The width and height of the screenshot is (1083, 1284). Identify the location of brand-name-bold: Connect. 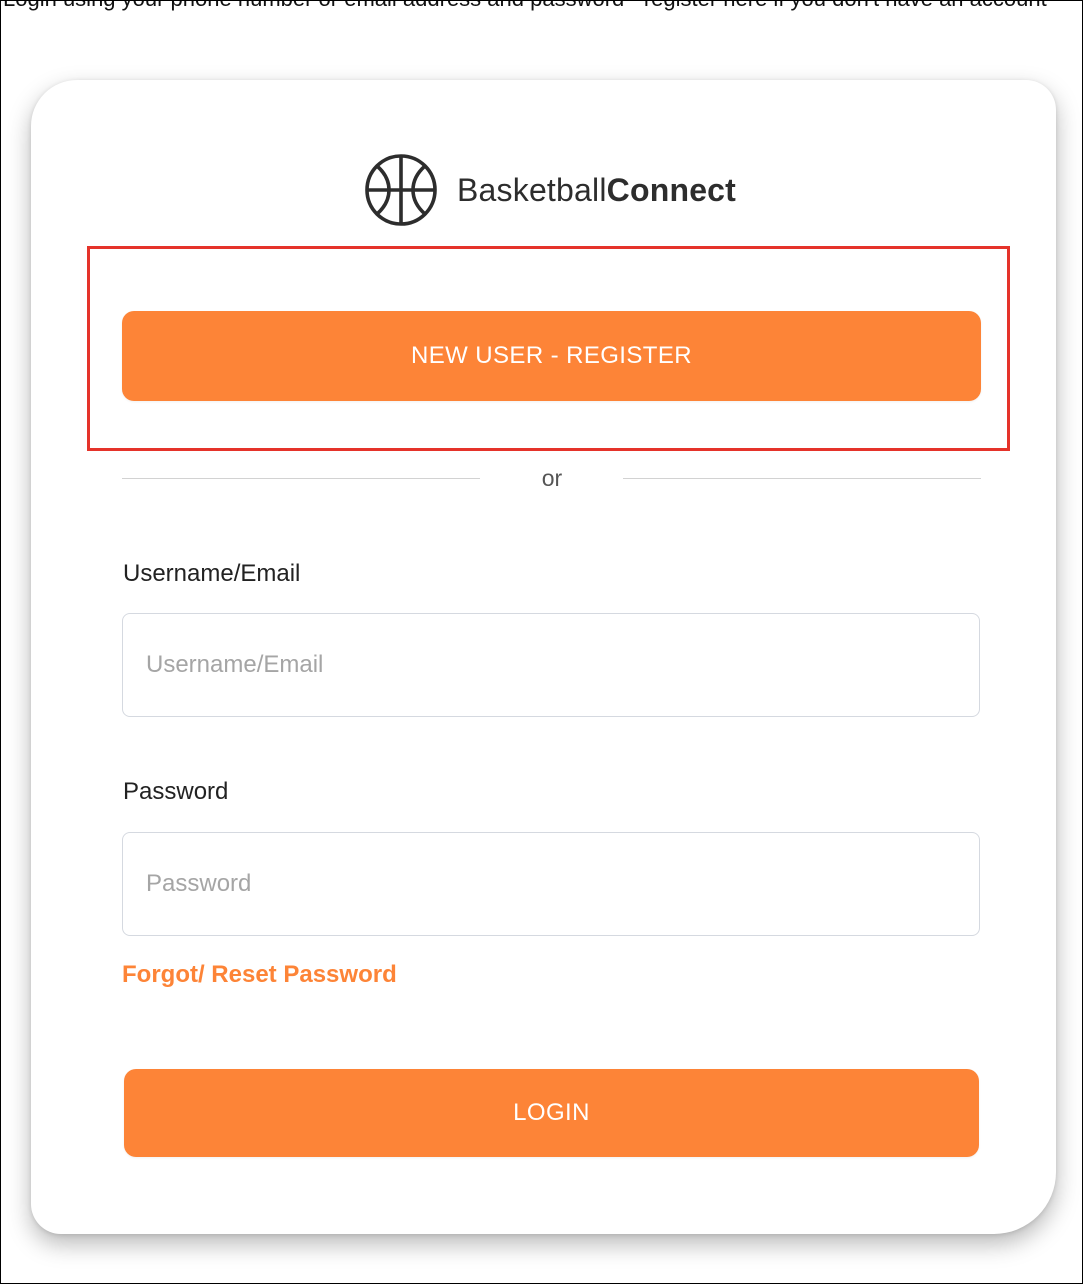
(671, 190).